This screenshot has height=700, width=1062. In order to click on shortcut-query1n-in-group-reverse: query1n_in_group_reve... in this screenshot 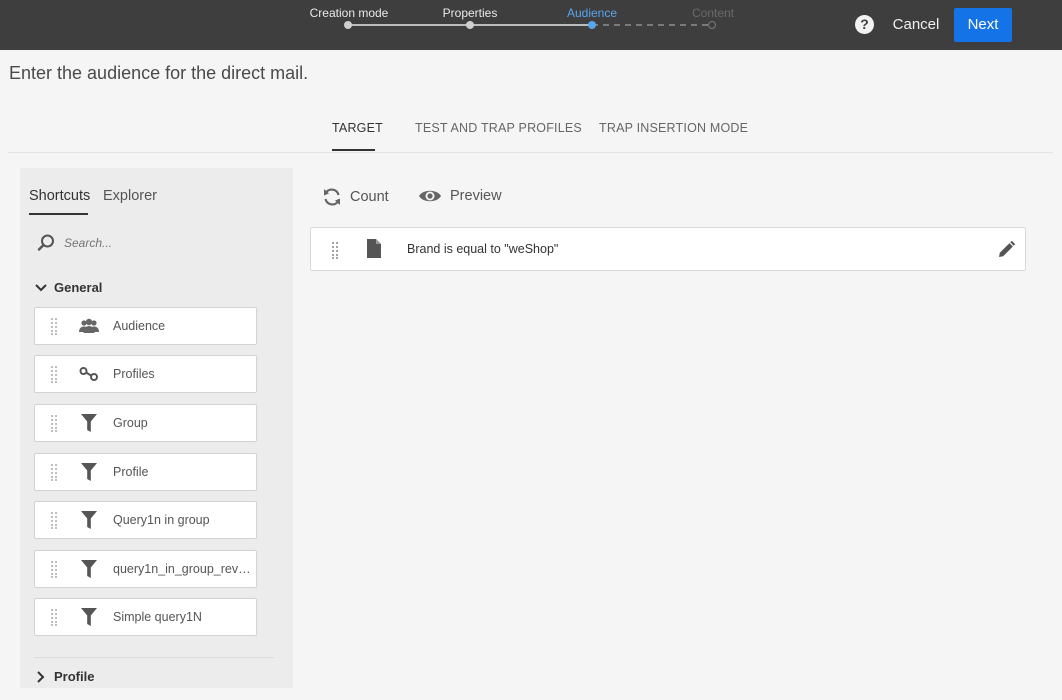, I will do `click(145, 569)`.